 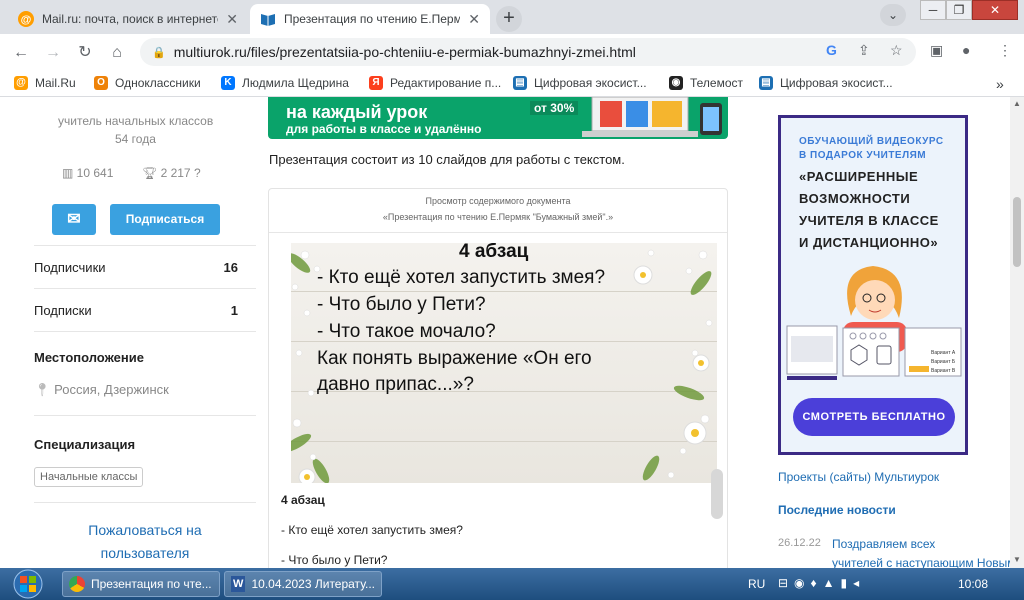 What do you see at coordinates (837, 510) in the screenshot?
I see `news-heading: Последние новости` at bounding box center [837, 510].